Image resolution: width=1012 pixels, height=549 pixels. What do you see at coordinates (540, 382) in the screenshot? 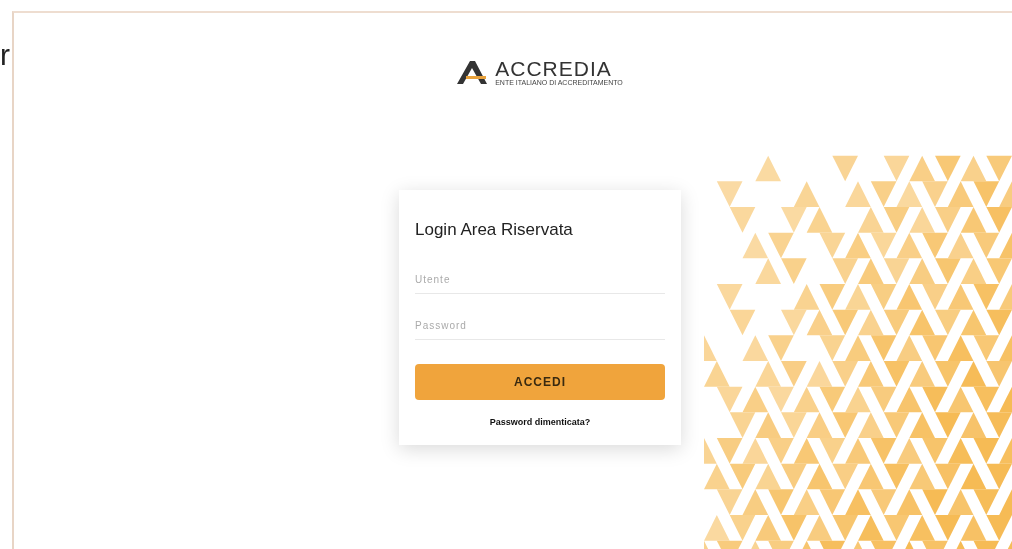
I see `login-button: ACCEDI` at bounding box center [540, 382].